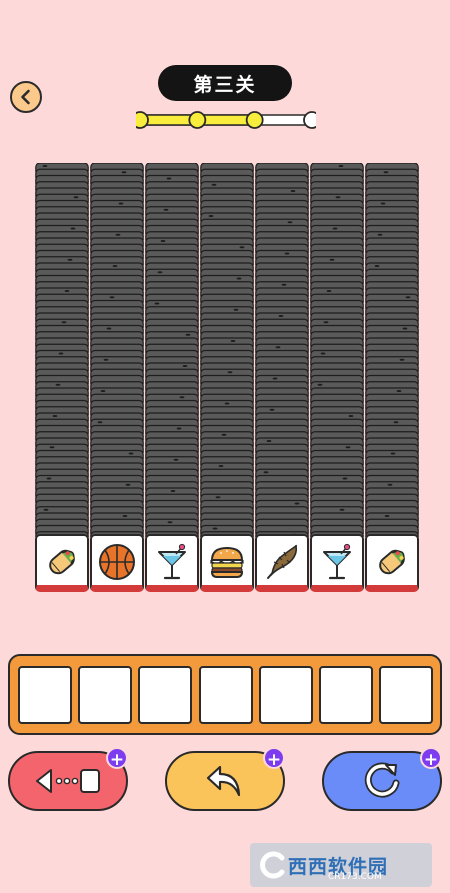 The image size is (450, 893). What do you see at coordinates (225, 84) in the screenshot?
I see `level-title-text: 第三关` at bounding box center [225, 84].